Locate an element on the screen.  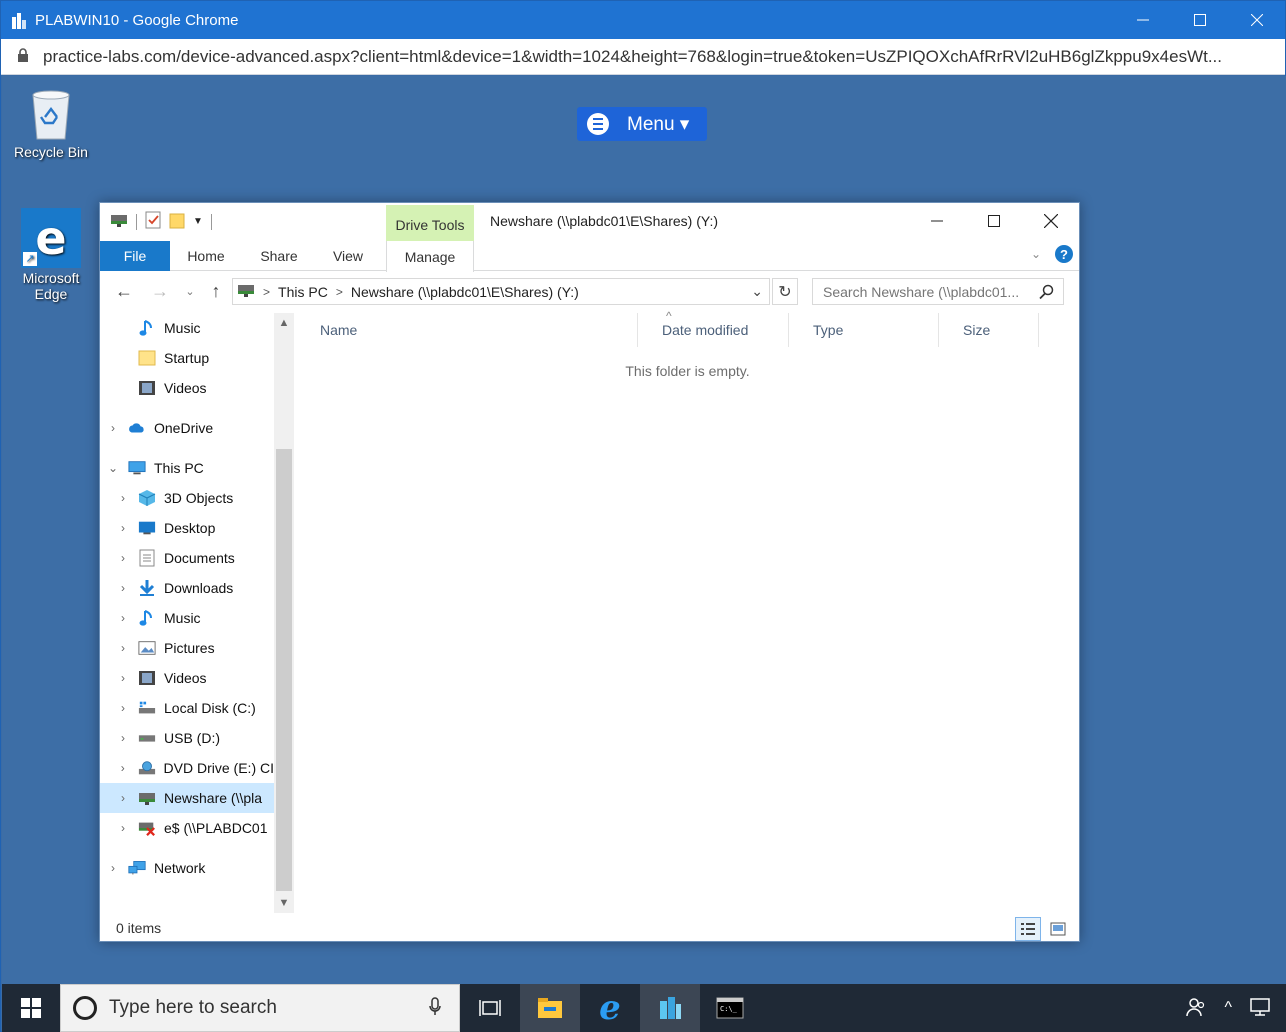
taskbar-file-explorer is located at coordinates (550, 1008).